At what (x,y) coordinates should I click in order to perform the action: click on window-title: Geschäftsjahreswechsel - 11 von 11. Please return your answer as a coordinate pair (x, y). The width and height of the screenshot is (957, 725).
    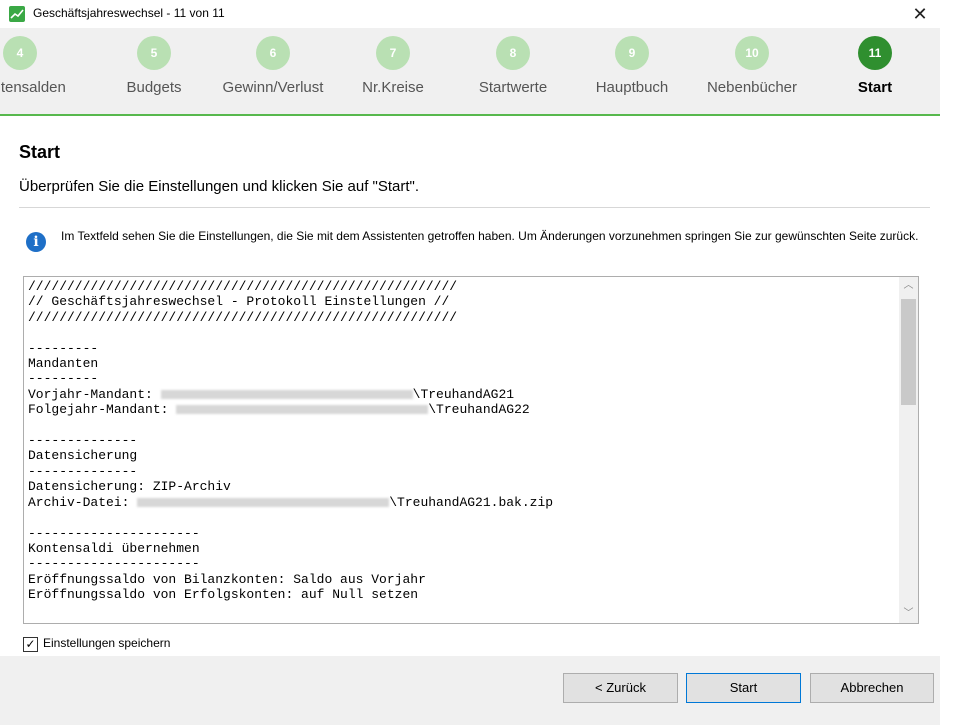
    Looking at the image, I should click on (129, 13).